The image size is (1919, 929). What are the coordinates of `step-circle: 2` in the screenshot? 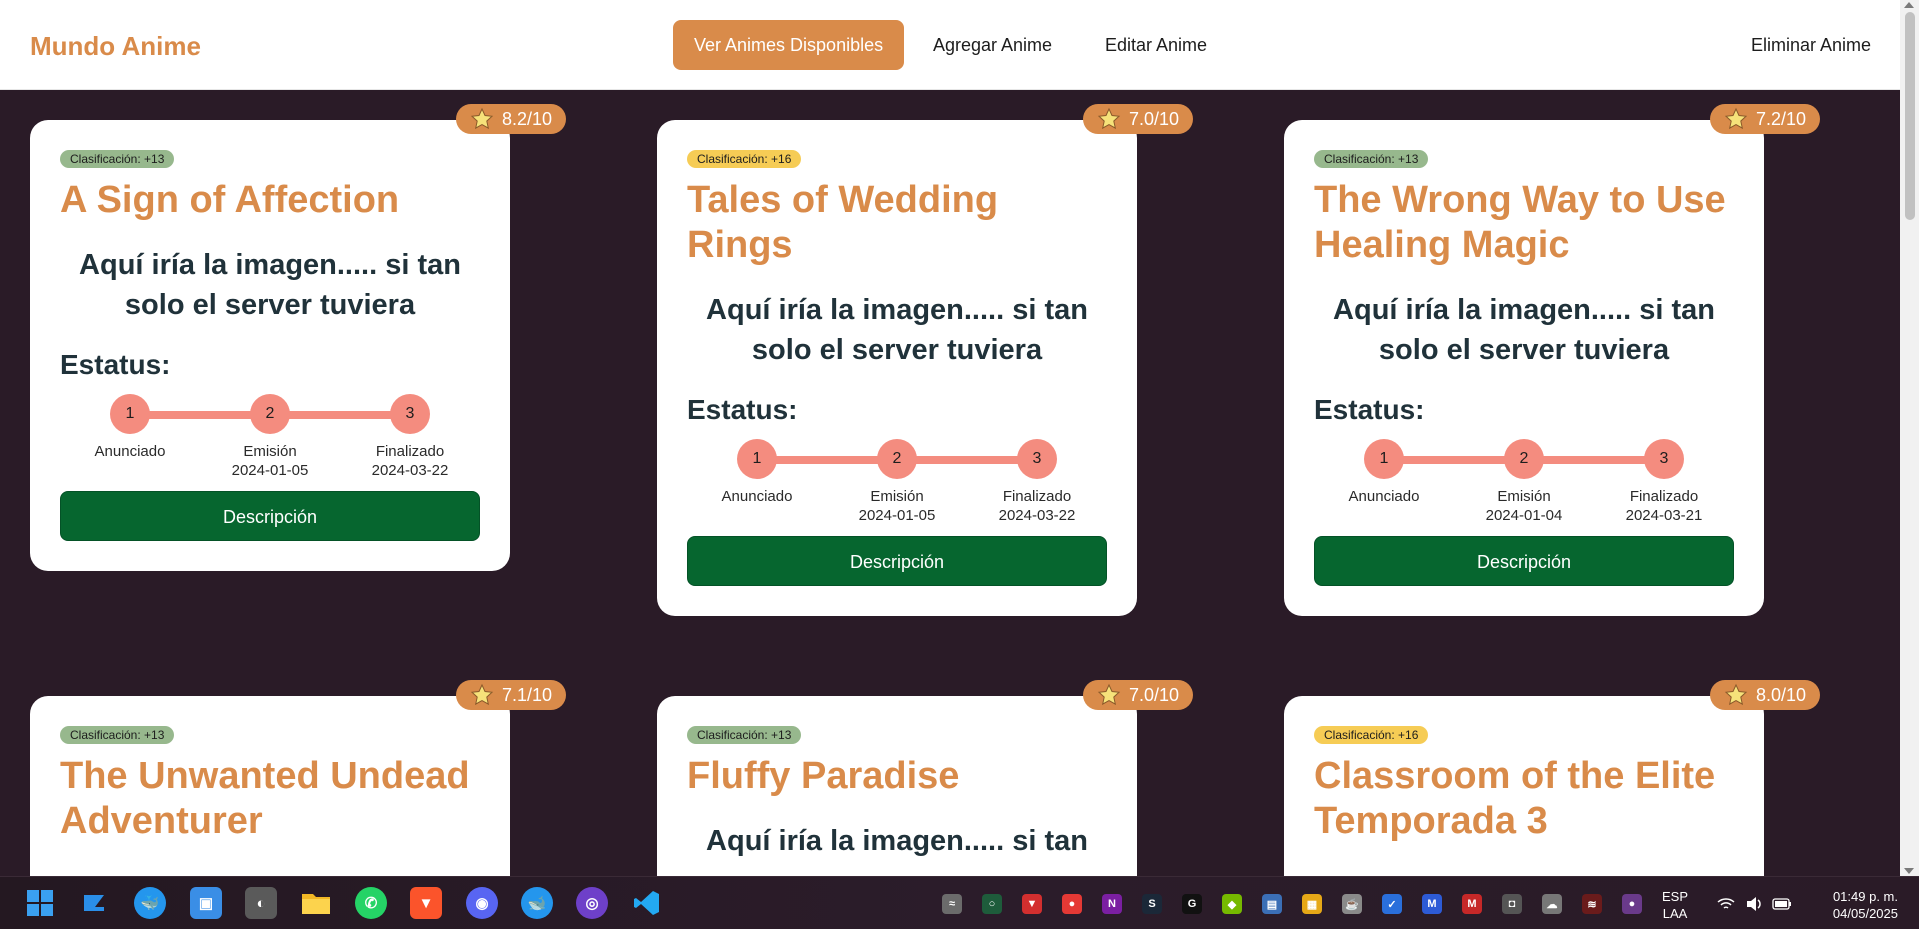 It's located at (1524, 459).